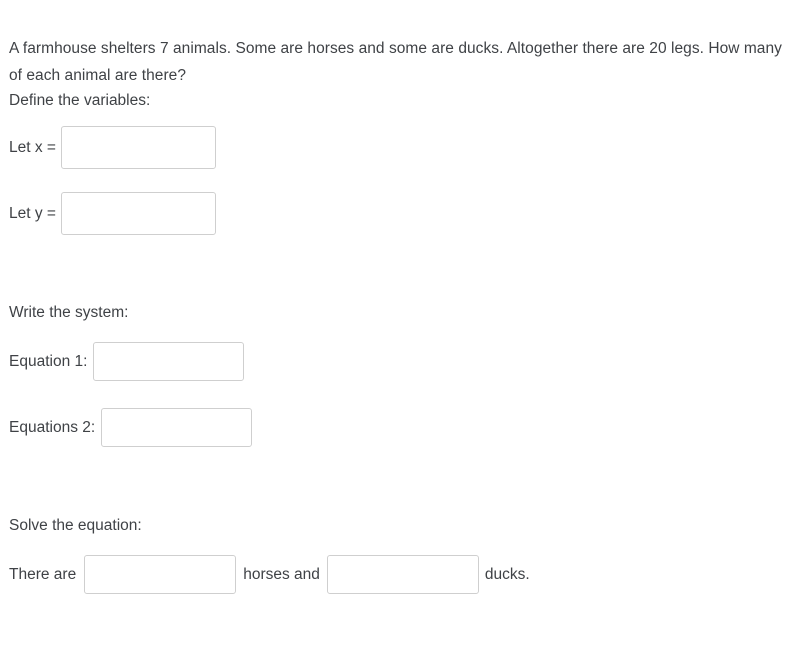 The image size is (800, 664). What do you see at coordinates (281, 574) in the screenshot?
I see `label-horses-and: horses and` at bounding box center [281, 574].